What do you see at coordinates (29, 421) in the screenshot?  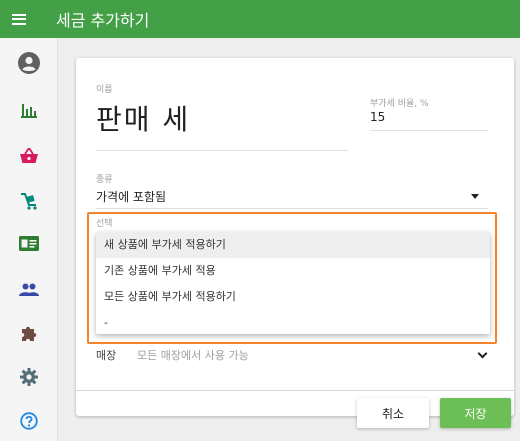 I see `help-icon` at bounding box center [29, 421].